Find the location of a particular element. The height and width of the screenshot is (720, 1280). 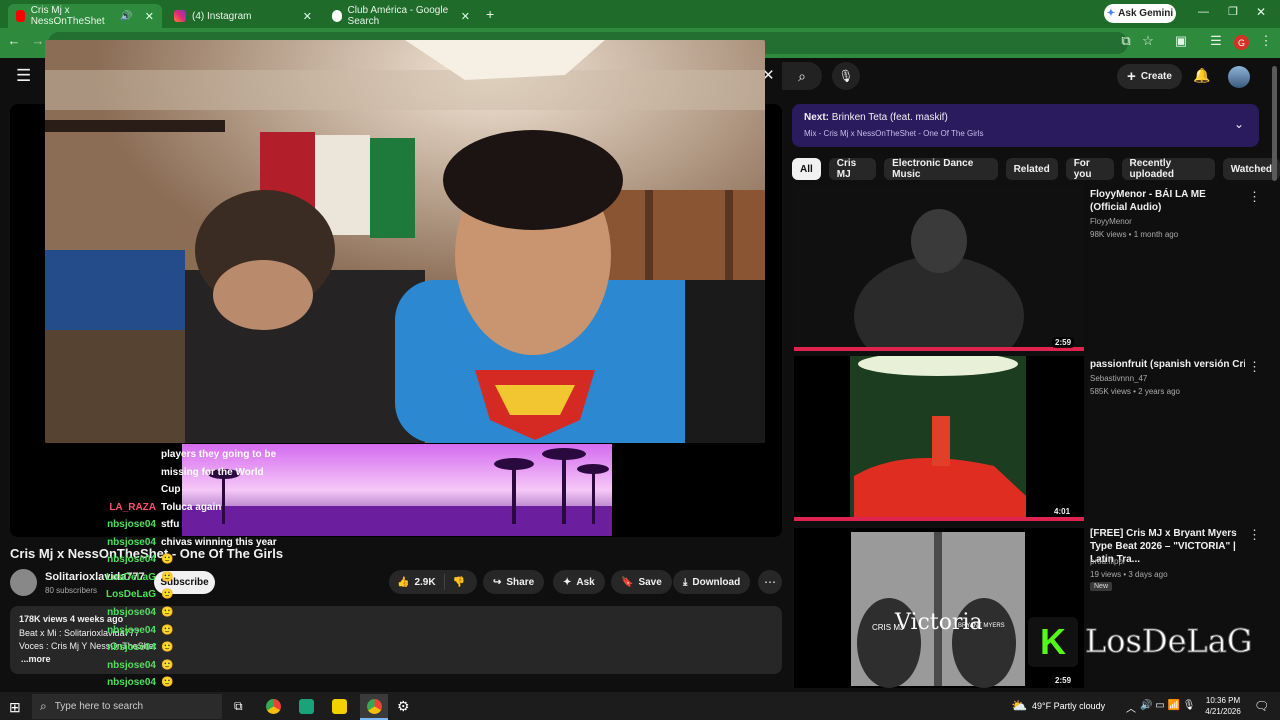

chat-message: players they going to be is located at coordinates (200, 455).